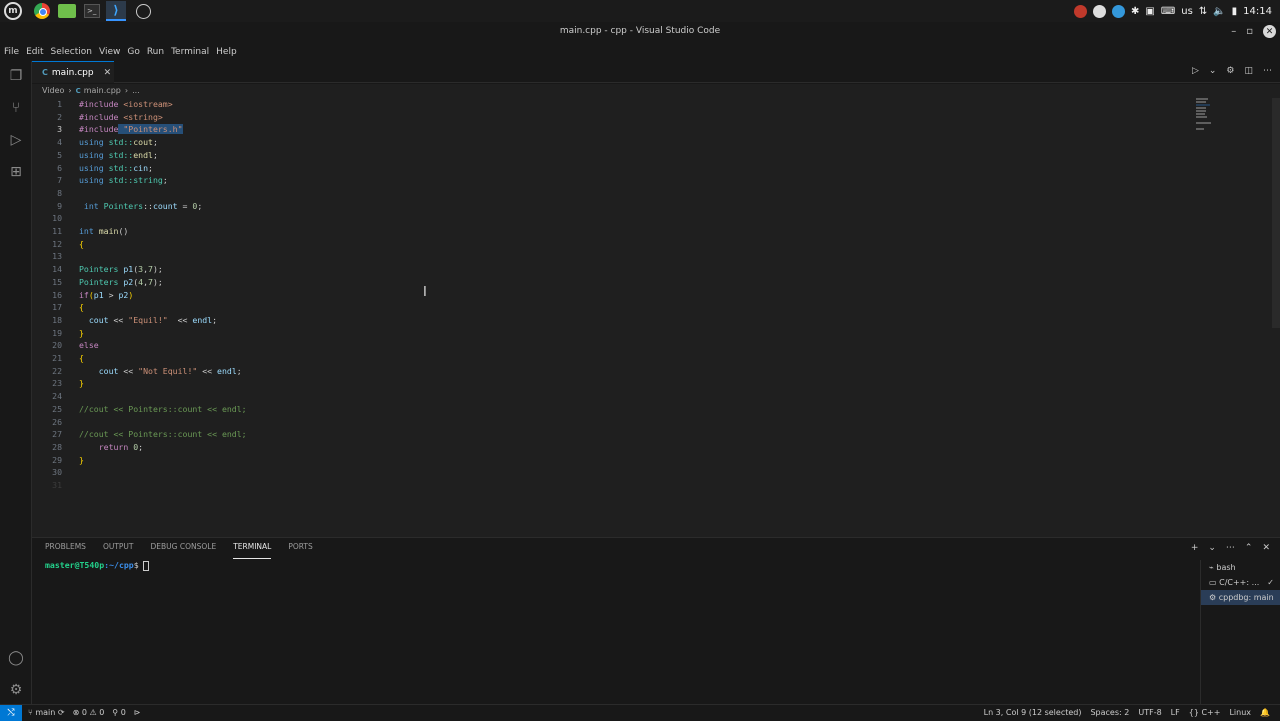  Describe the element at coordinates (89, 712) in the screenshot. I see `problems-status: ⊗ 0 ⚠ 0` at that location.